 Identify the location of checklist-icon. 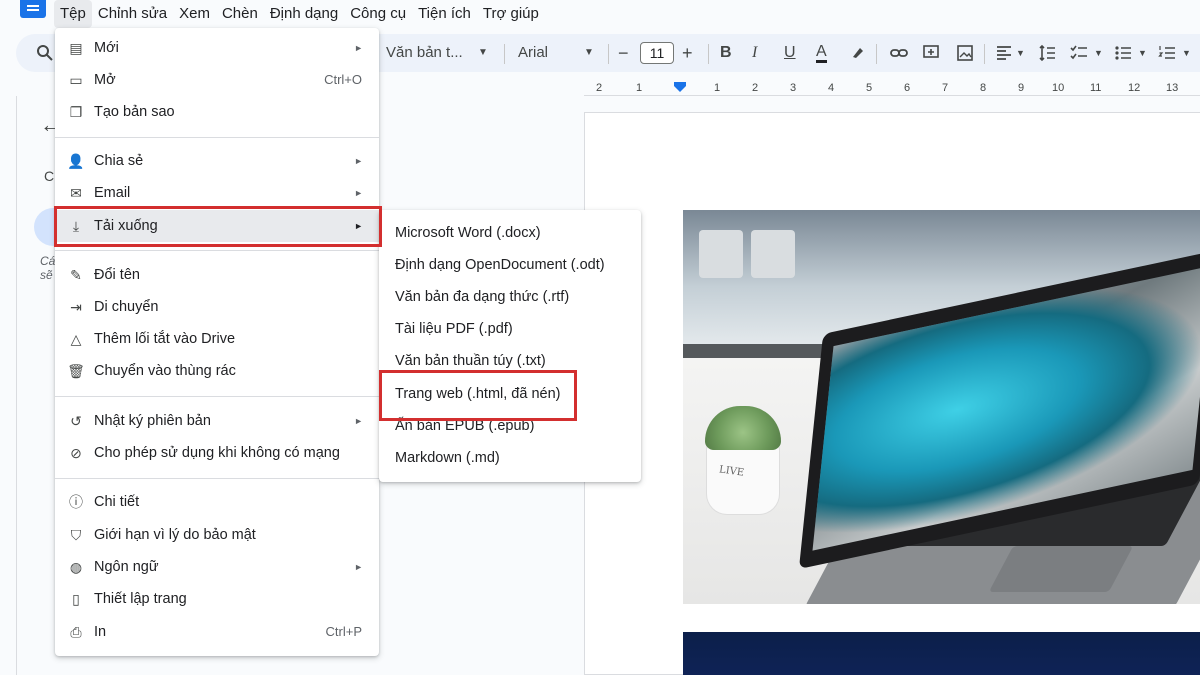
(1079, 53).